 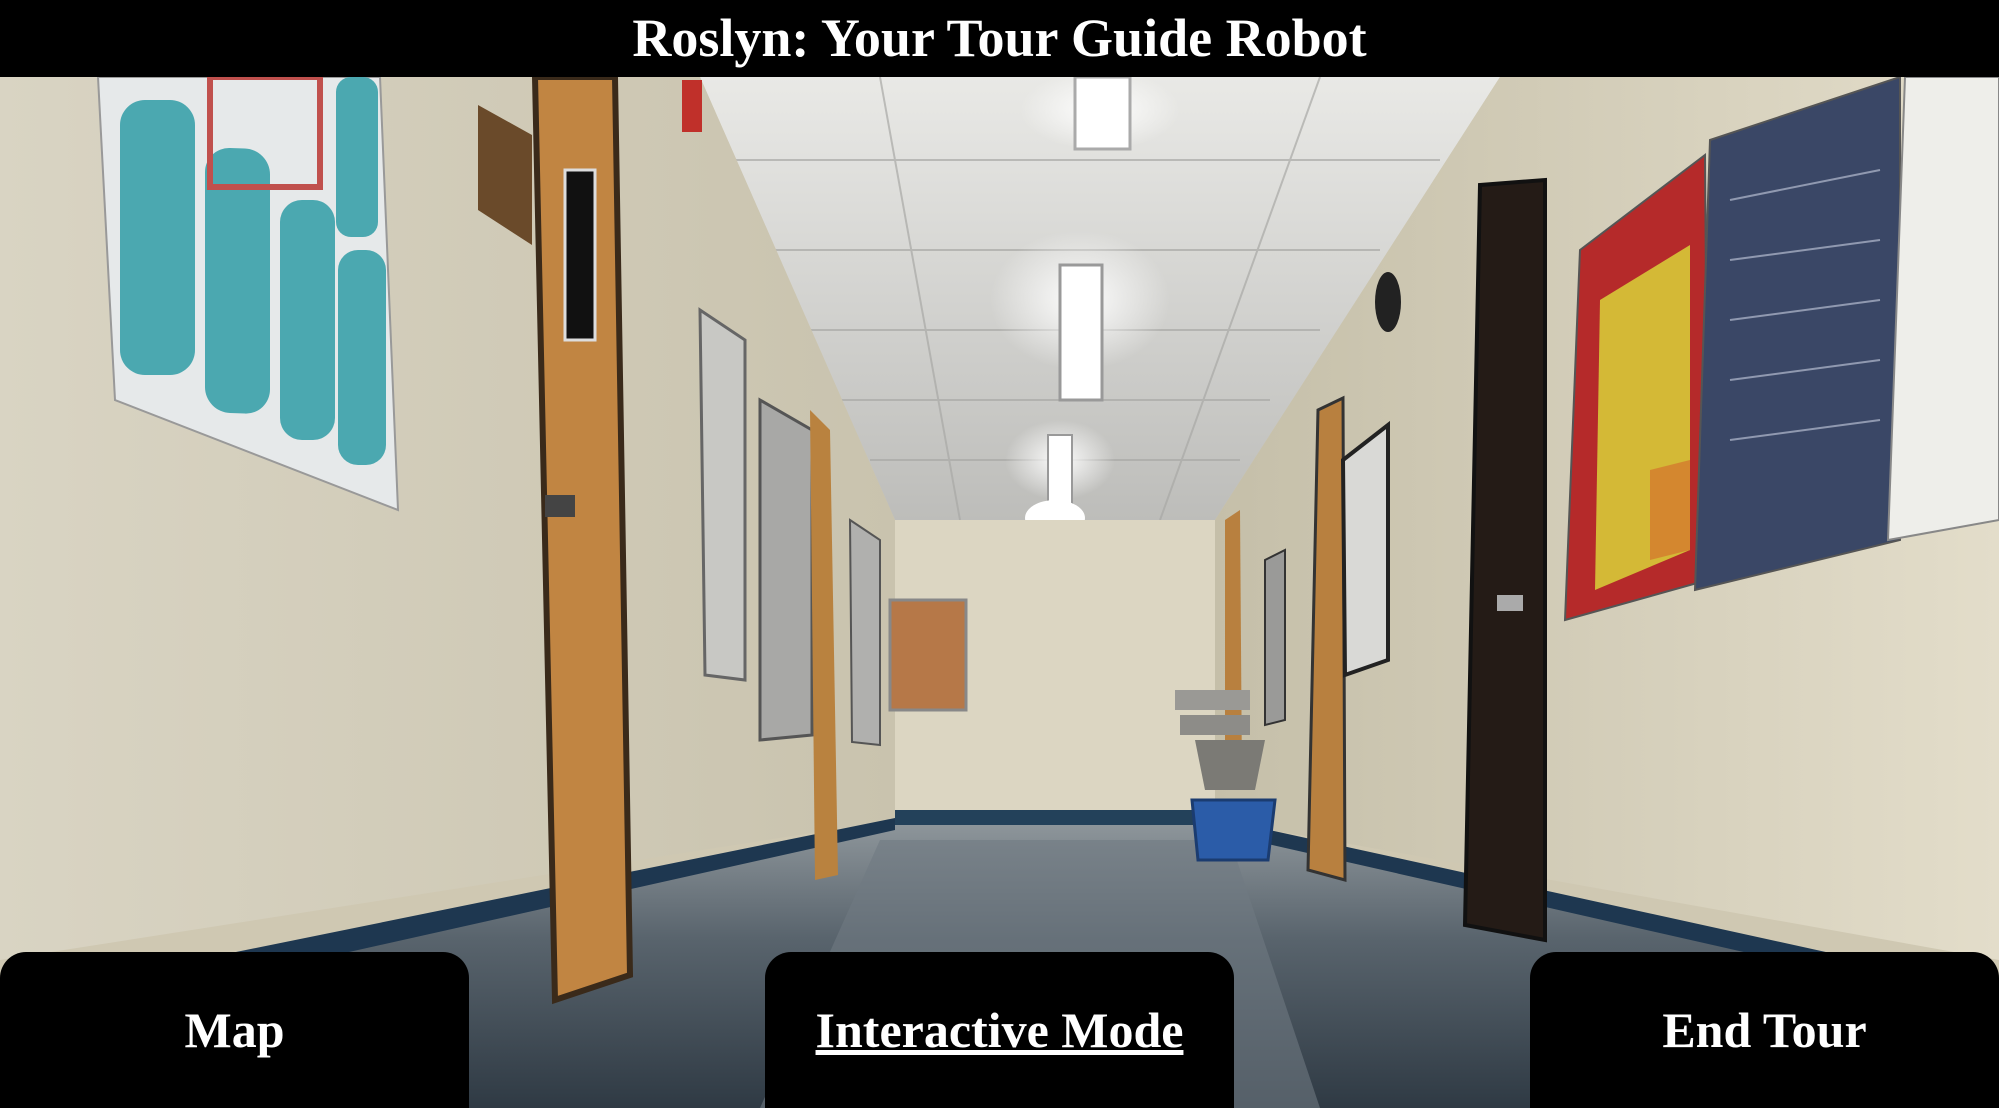 I want to click on interactive-mode-button-label: Interactive Mode, so click(x=999, y=1030).